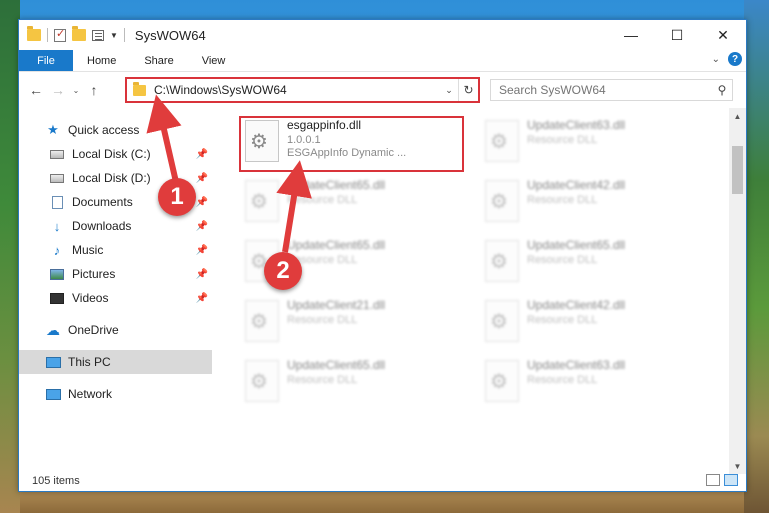  I want to click on maximize-button: ☐, so click(677, 35).